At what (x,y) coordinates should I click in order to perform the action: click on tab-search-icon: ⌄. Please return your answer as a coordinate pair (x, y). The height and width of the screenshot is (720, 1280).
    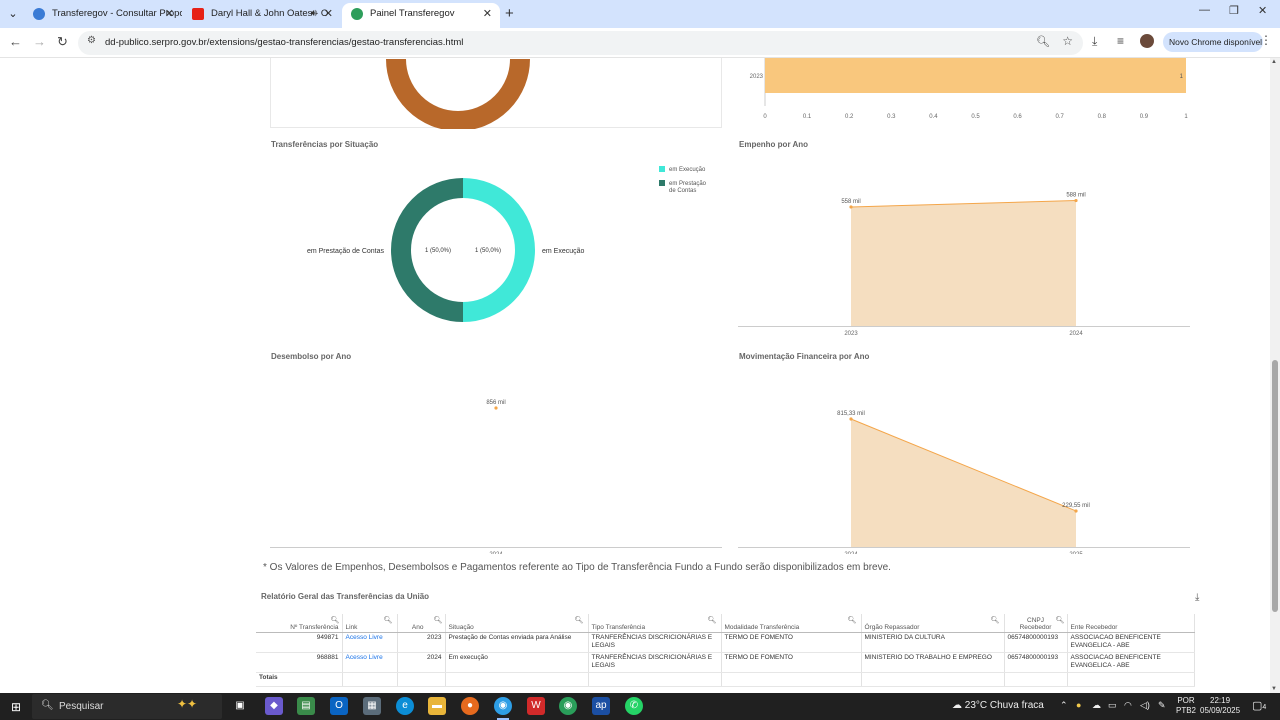
    Looking at the image, I should click on (13, 14).